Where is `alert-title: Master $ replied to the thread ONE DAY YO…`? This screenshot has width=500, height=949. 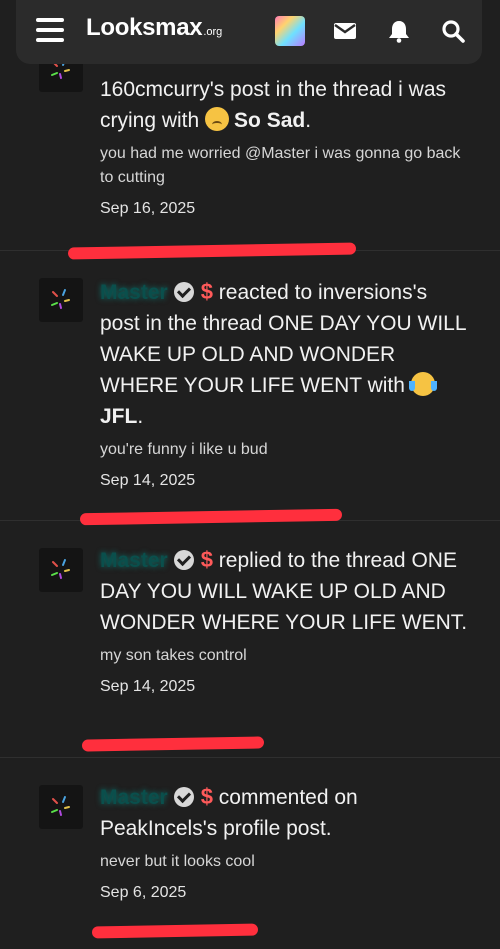
alert-title: Master $ replied to the thread ONE DAY YO… is located at coordinates (285, 591).